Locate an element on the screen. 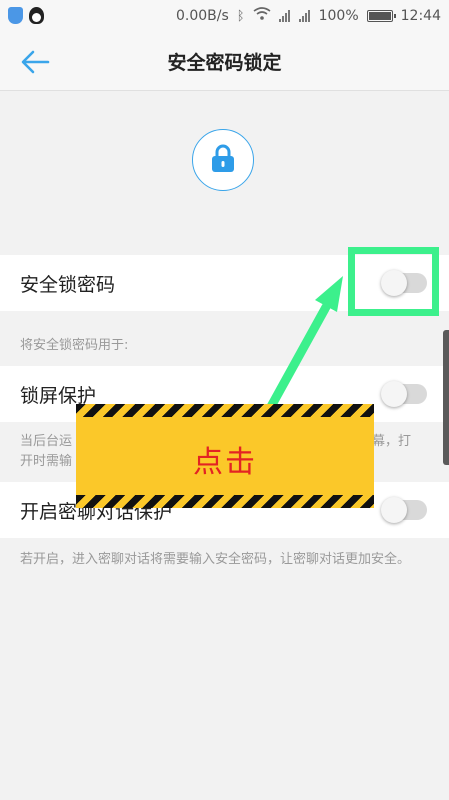  hazard-stripe-bottom is located at coordinates (225, 501).